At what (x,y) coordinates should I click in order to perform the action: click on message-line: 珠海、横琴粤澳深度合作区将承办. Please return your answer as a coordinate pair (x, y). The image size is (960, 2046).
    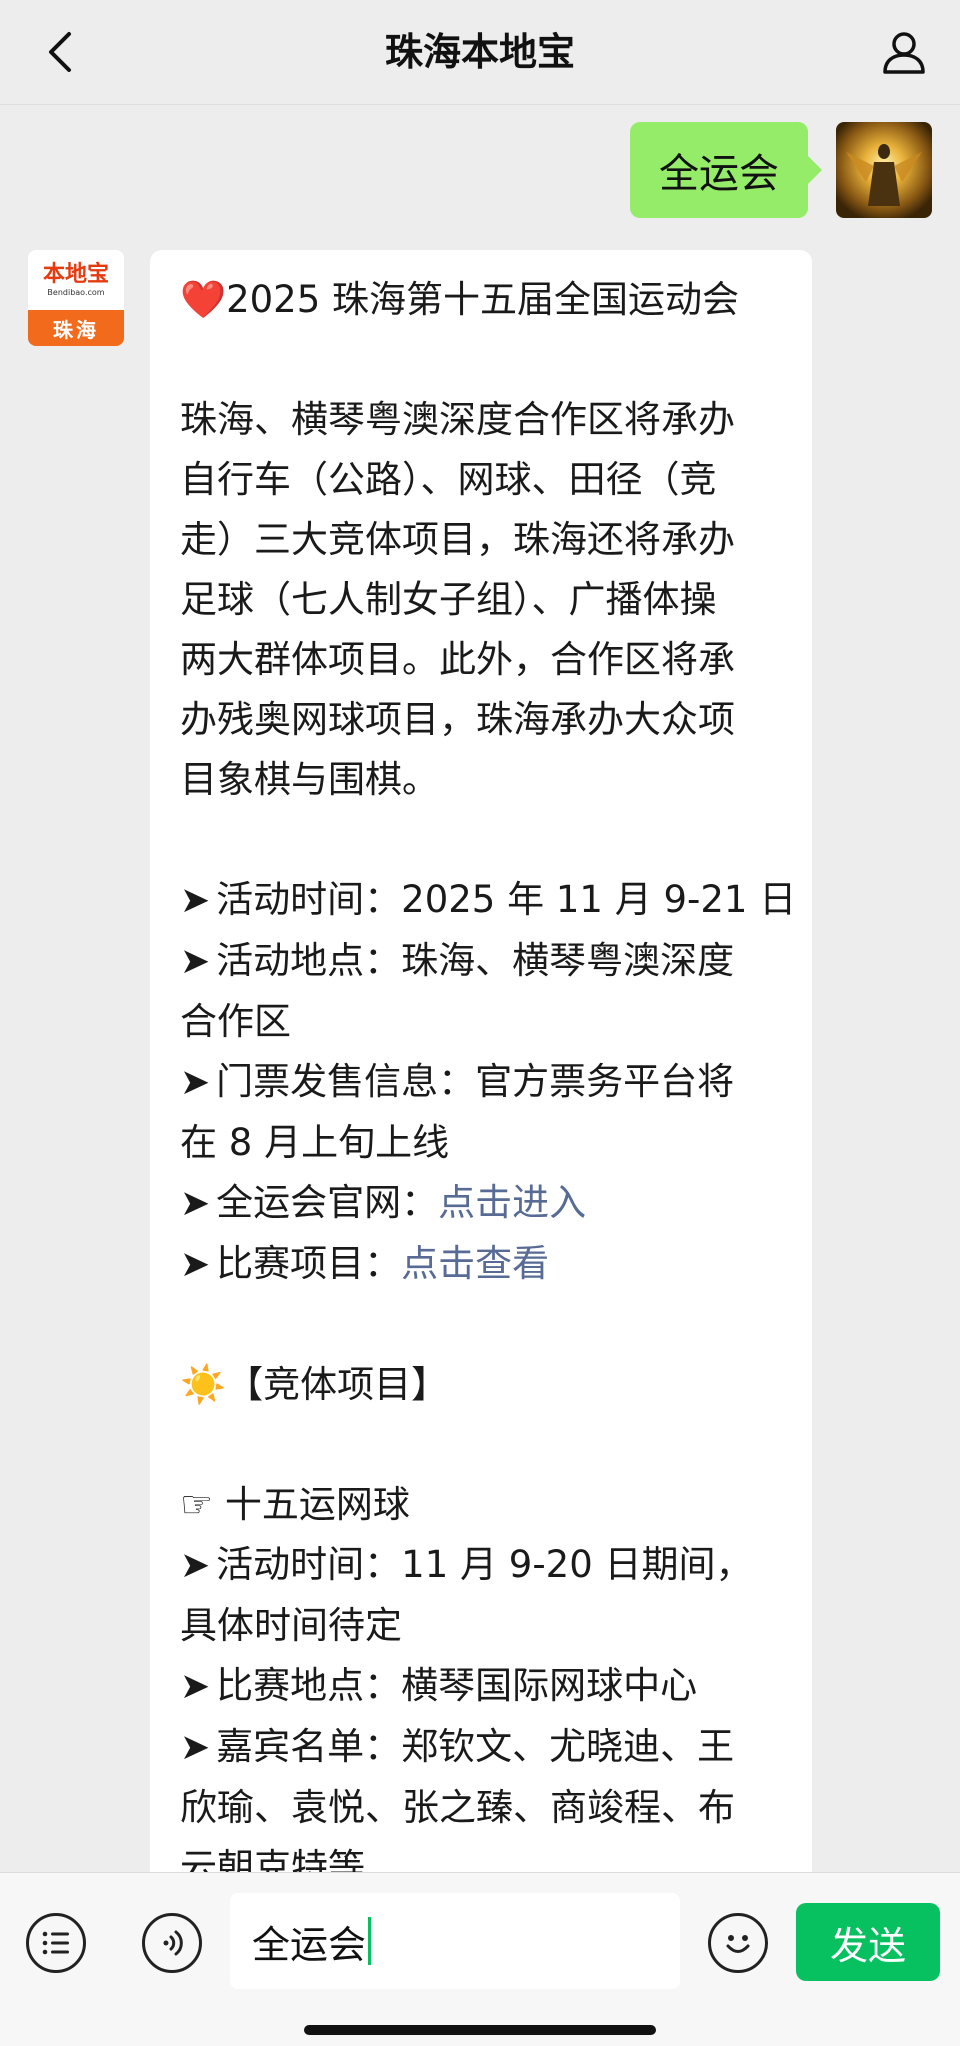
    Looking at the image, I should click on (481, 420).